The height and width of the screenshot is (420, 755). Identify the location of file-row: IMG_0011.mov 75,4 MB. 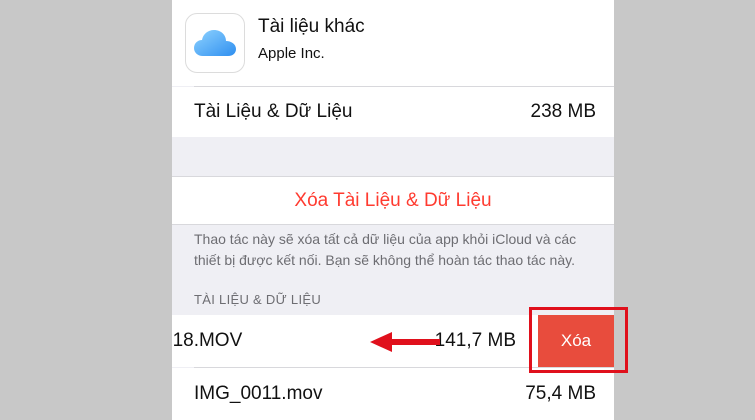
(393, 394).